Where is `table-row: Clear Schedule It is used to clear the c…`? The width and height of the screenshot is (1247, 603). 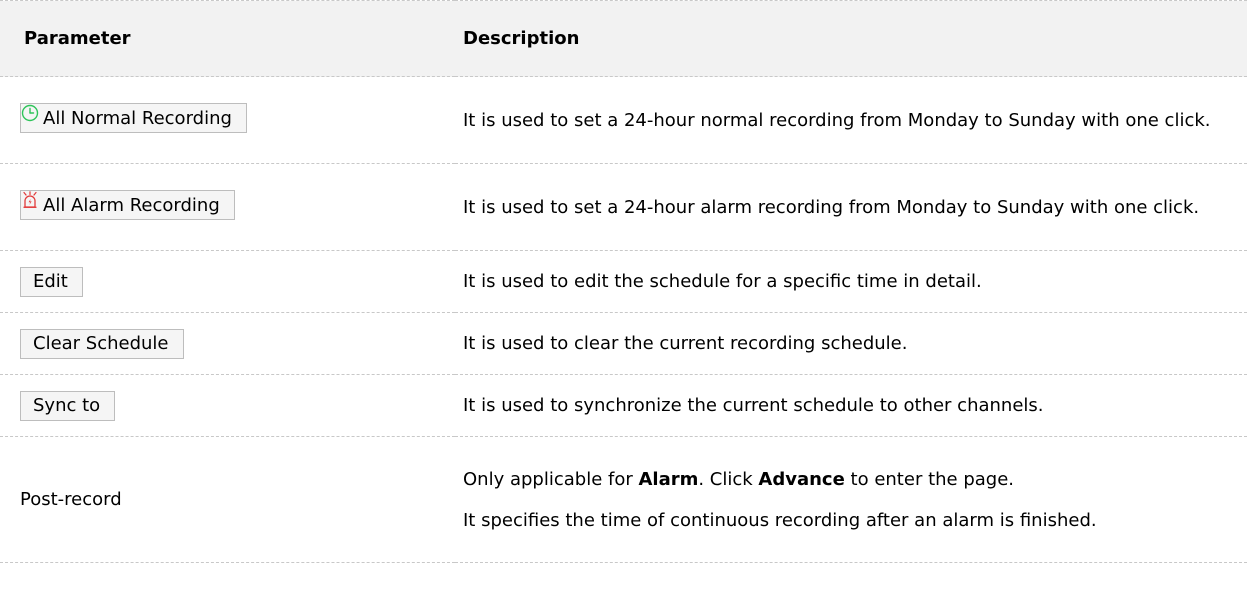
table-row: Clear Schedule It is used to clear the c… is located at coordinates (623, 343).